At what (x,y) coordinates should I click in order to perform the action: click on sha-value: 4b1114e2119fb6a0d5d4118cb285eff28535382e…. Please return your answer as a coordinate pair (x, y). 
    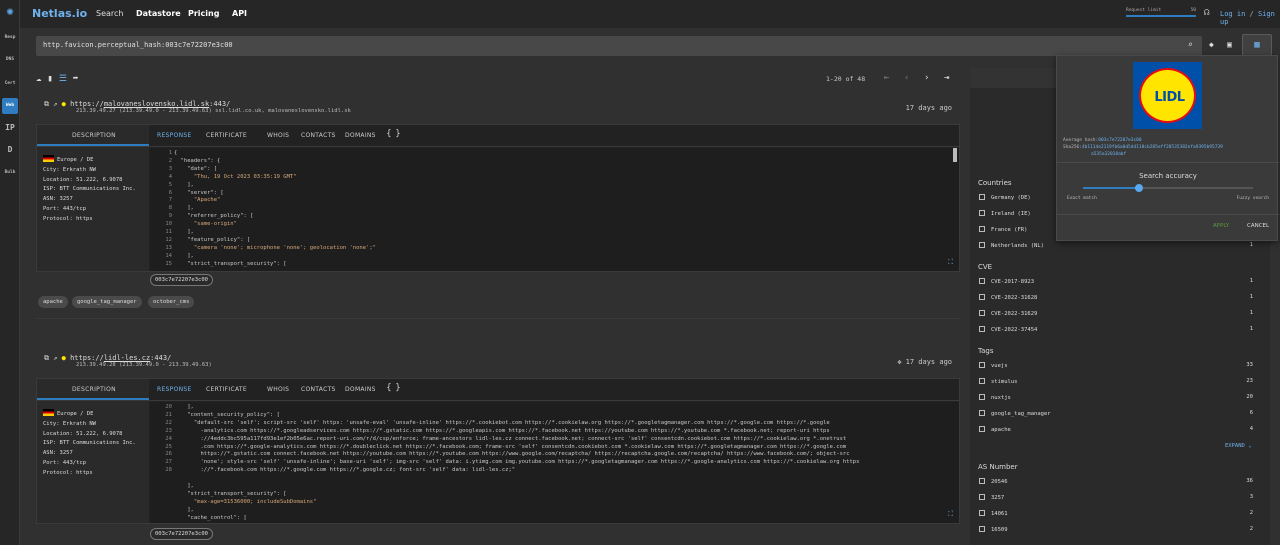
    Looking at the image, I should click on (1152, 147).